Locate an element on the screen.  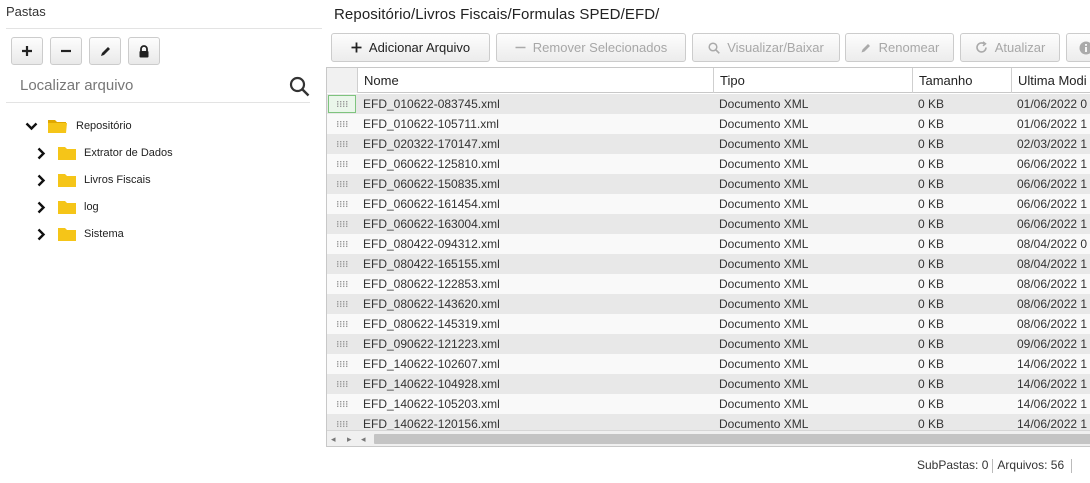
remove-selected-button: Remover Selecionados is located at coordinates (591, 47).